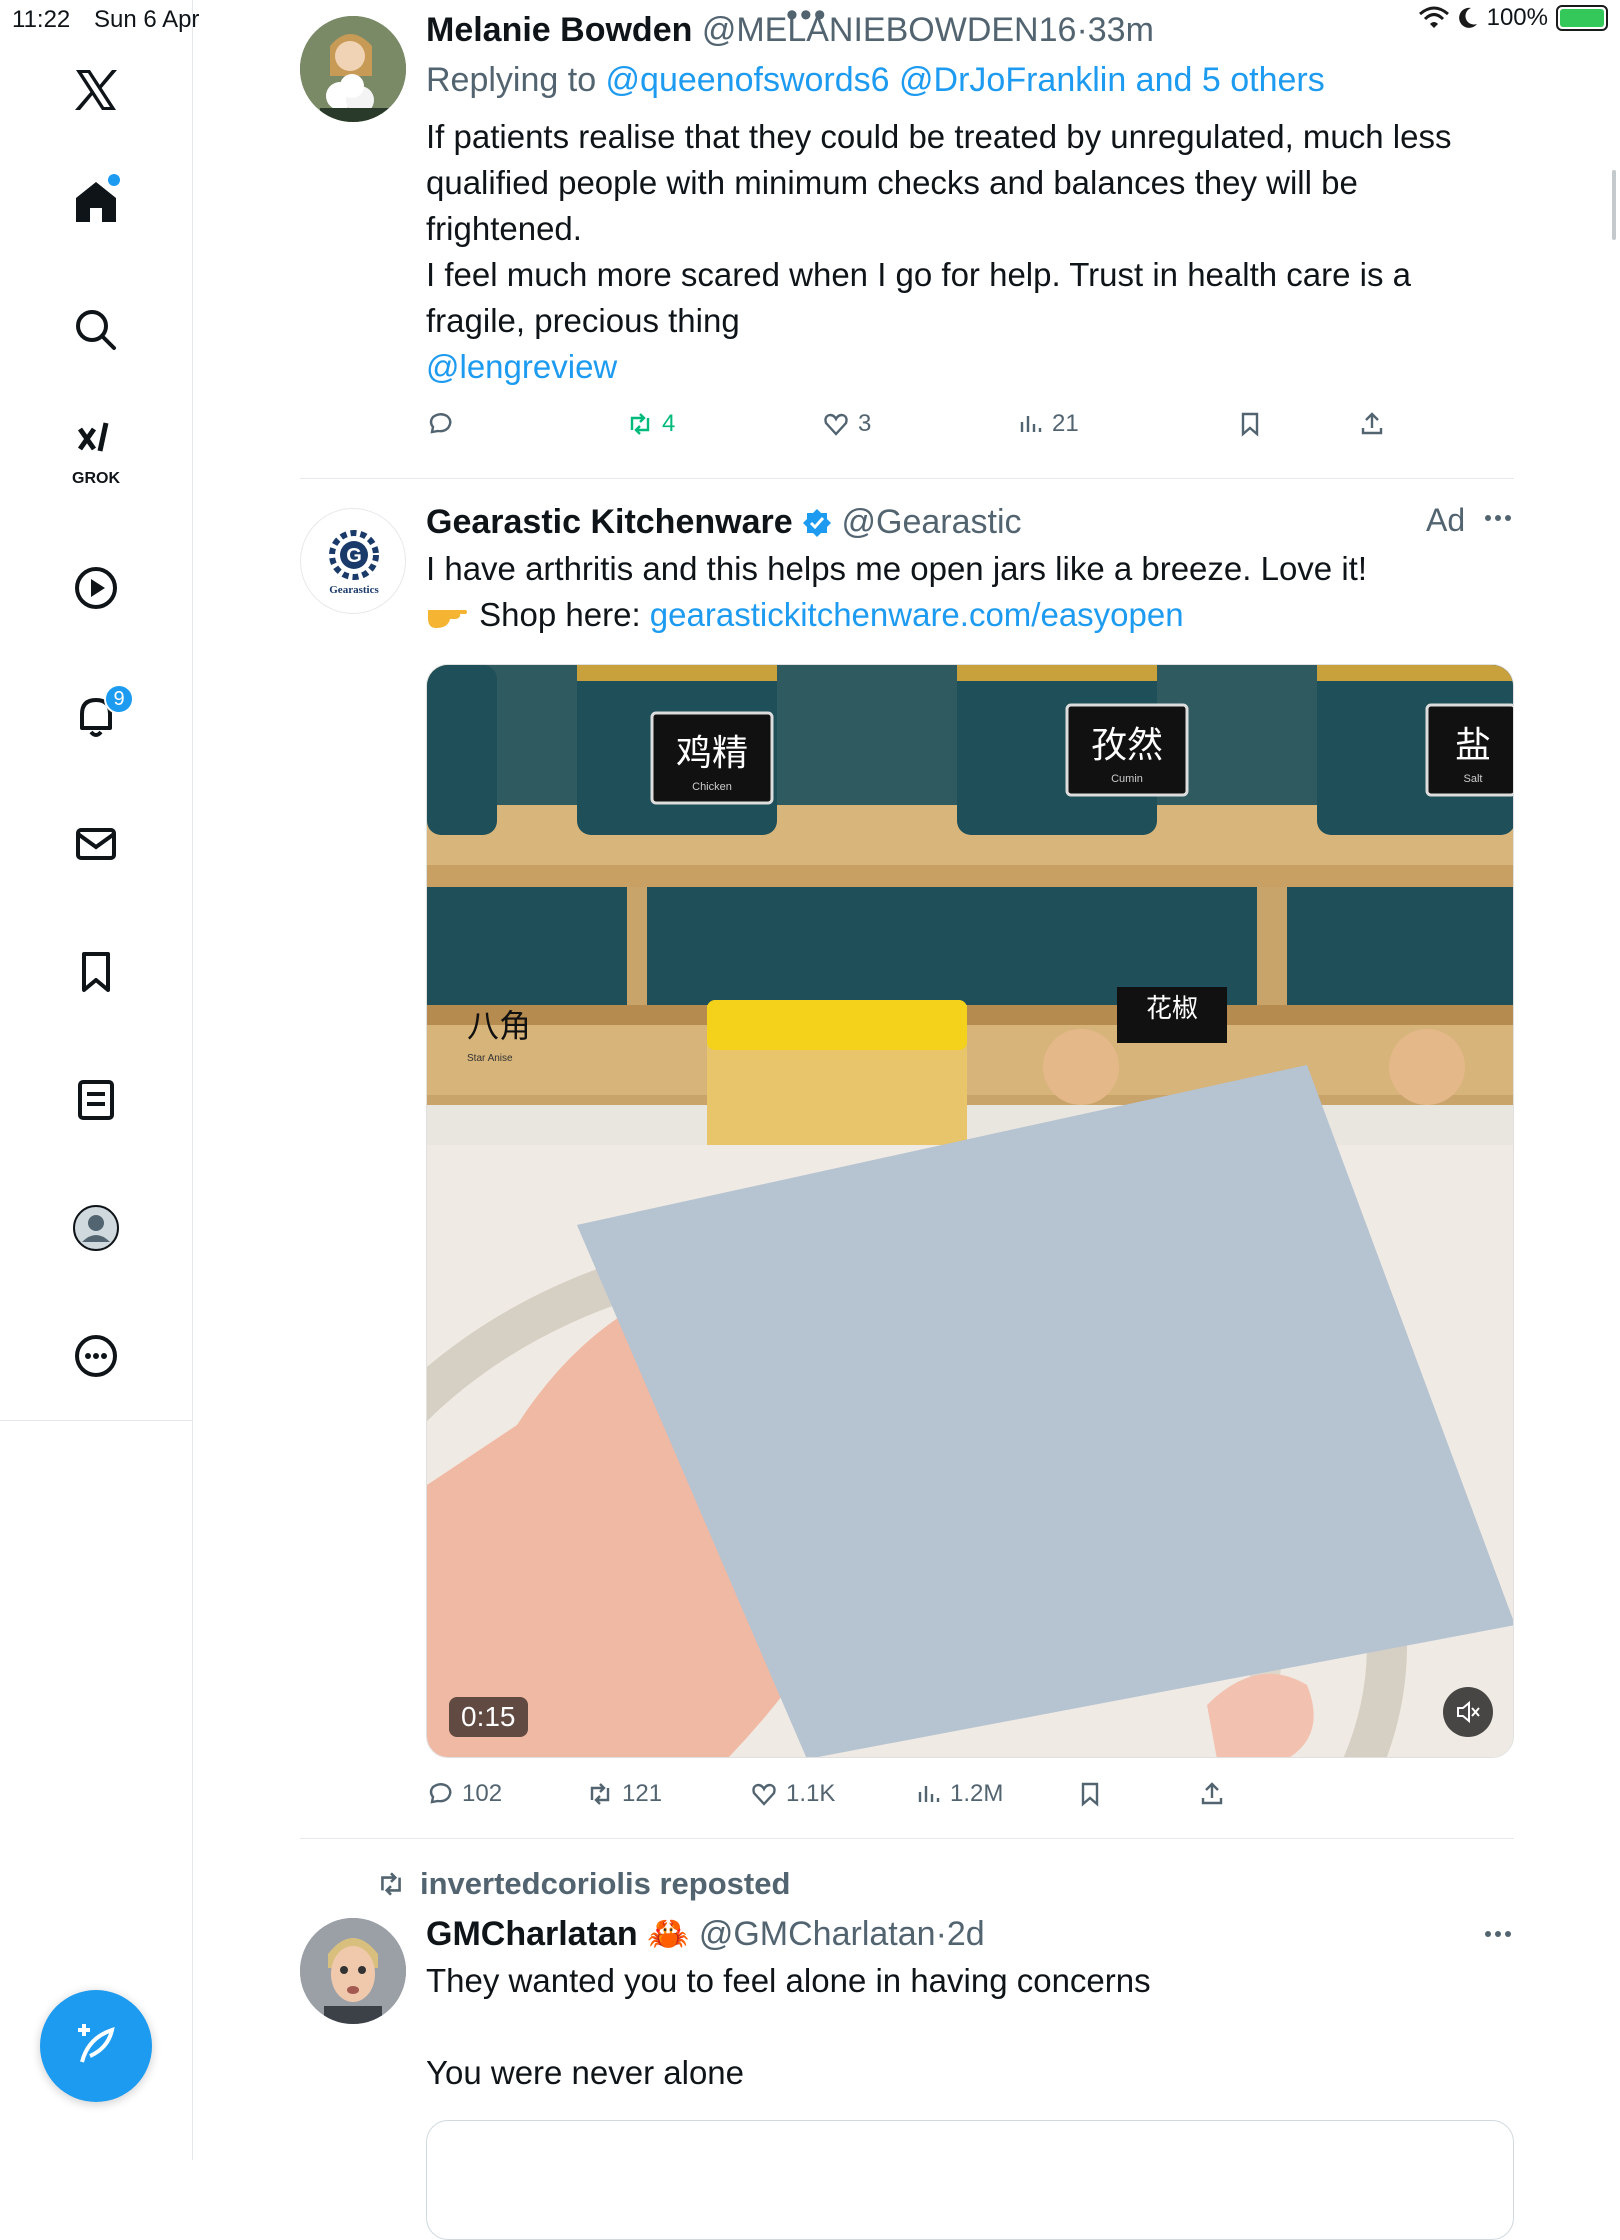  Describe the element at coordinates (836, 424) in the screenshot. I see `heart-icon` at that location.